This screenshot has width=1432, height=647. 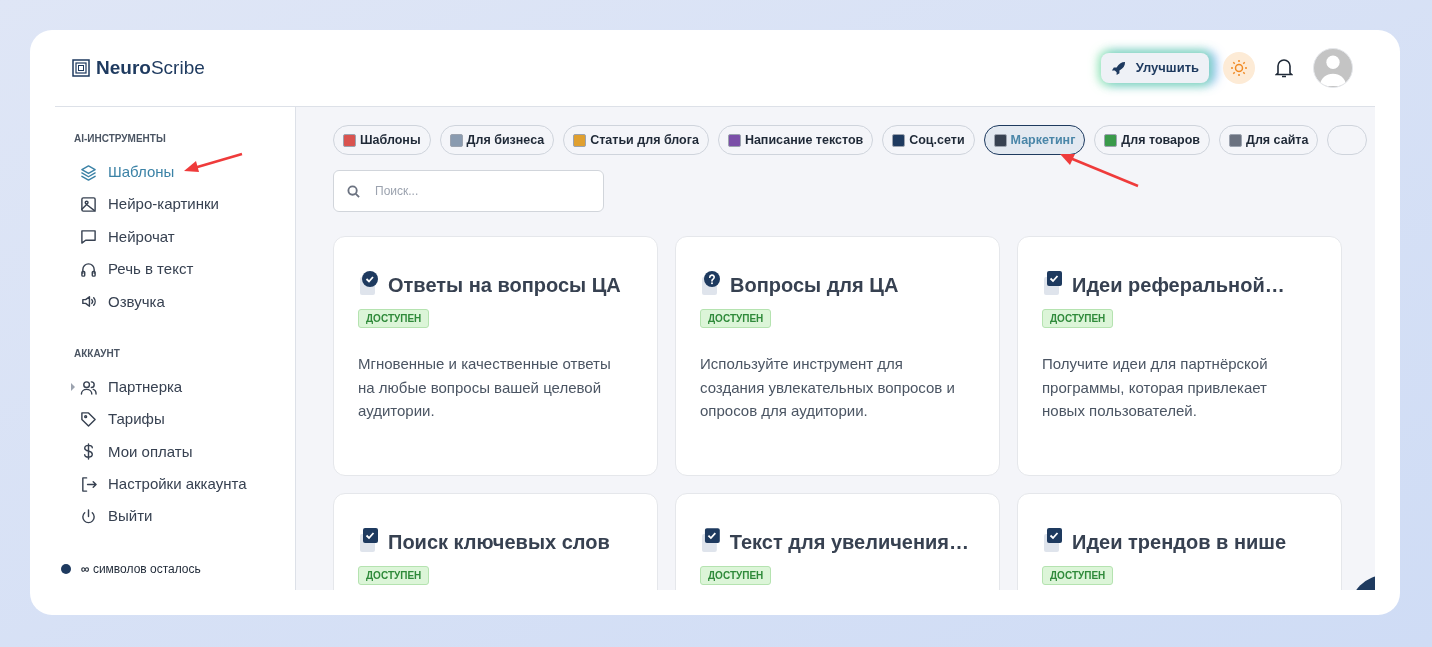 I want to click on card-title: Поиск ключевых слов, so click(x=499, y=542).